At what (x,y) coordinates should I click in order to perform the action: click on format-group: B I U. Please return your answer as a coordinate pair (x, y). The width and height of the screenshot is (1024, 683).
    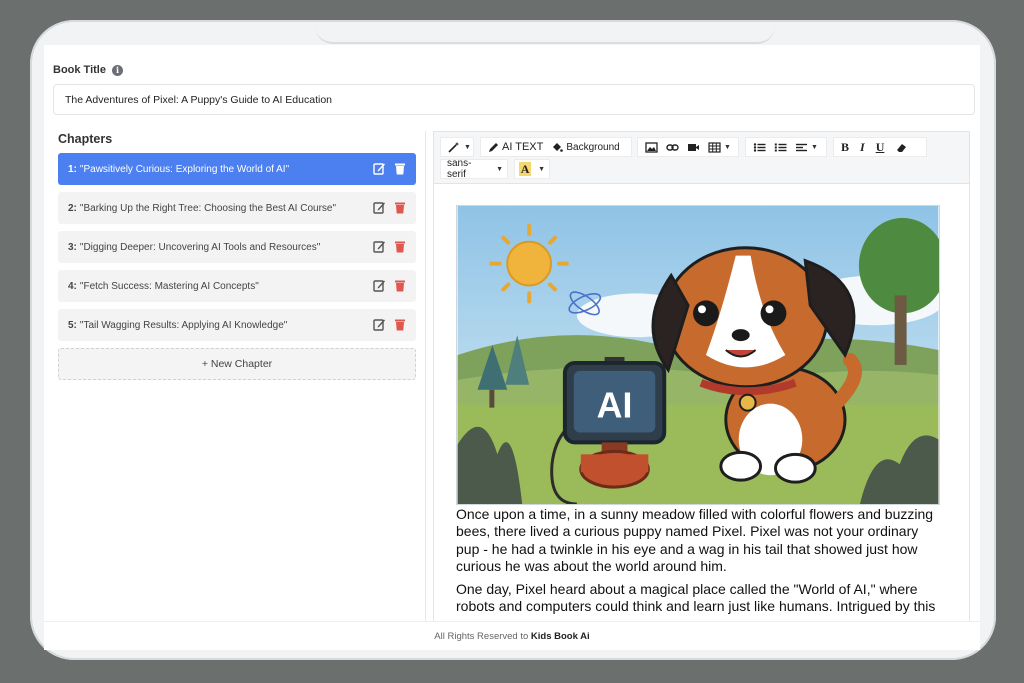
    Looking at the image, I should click on (880, 147).